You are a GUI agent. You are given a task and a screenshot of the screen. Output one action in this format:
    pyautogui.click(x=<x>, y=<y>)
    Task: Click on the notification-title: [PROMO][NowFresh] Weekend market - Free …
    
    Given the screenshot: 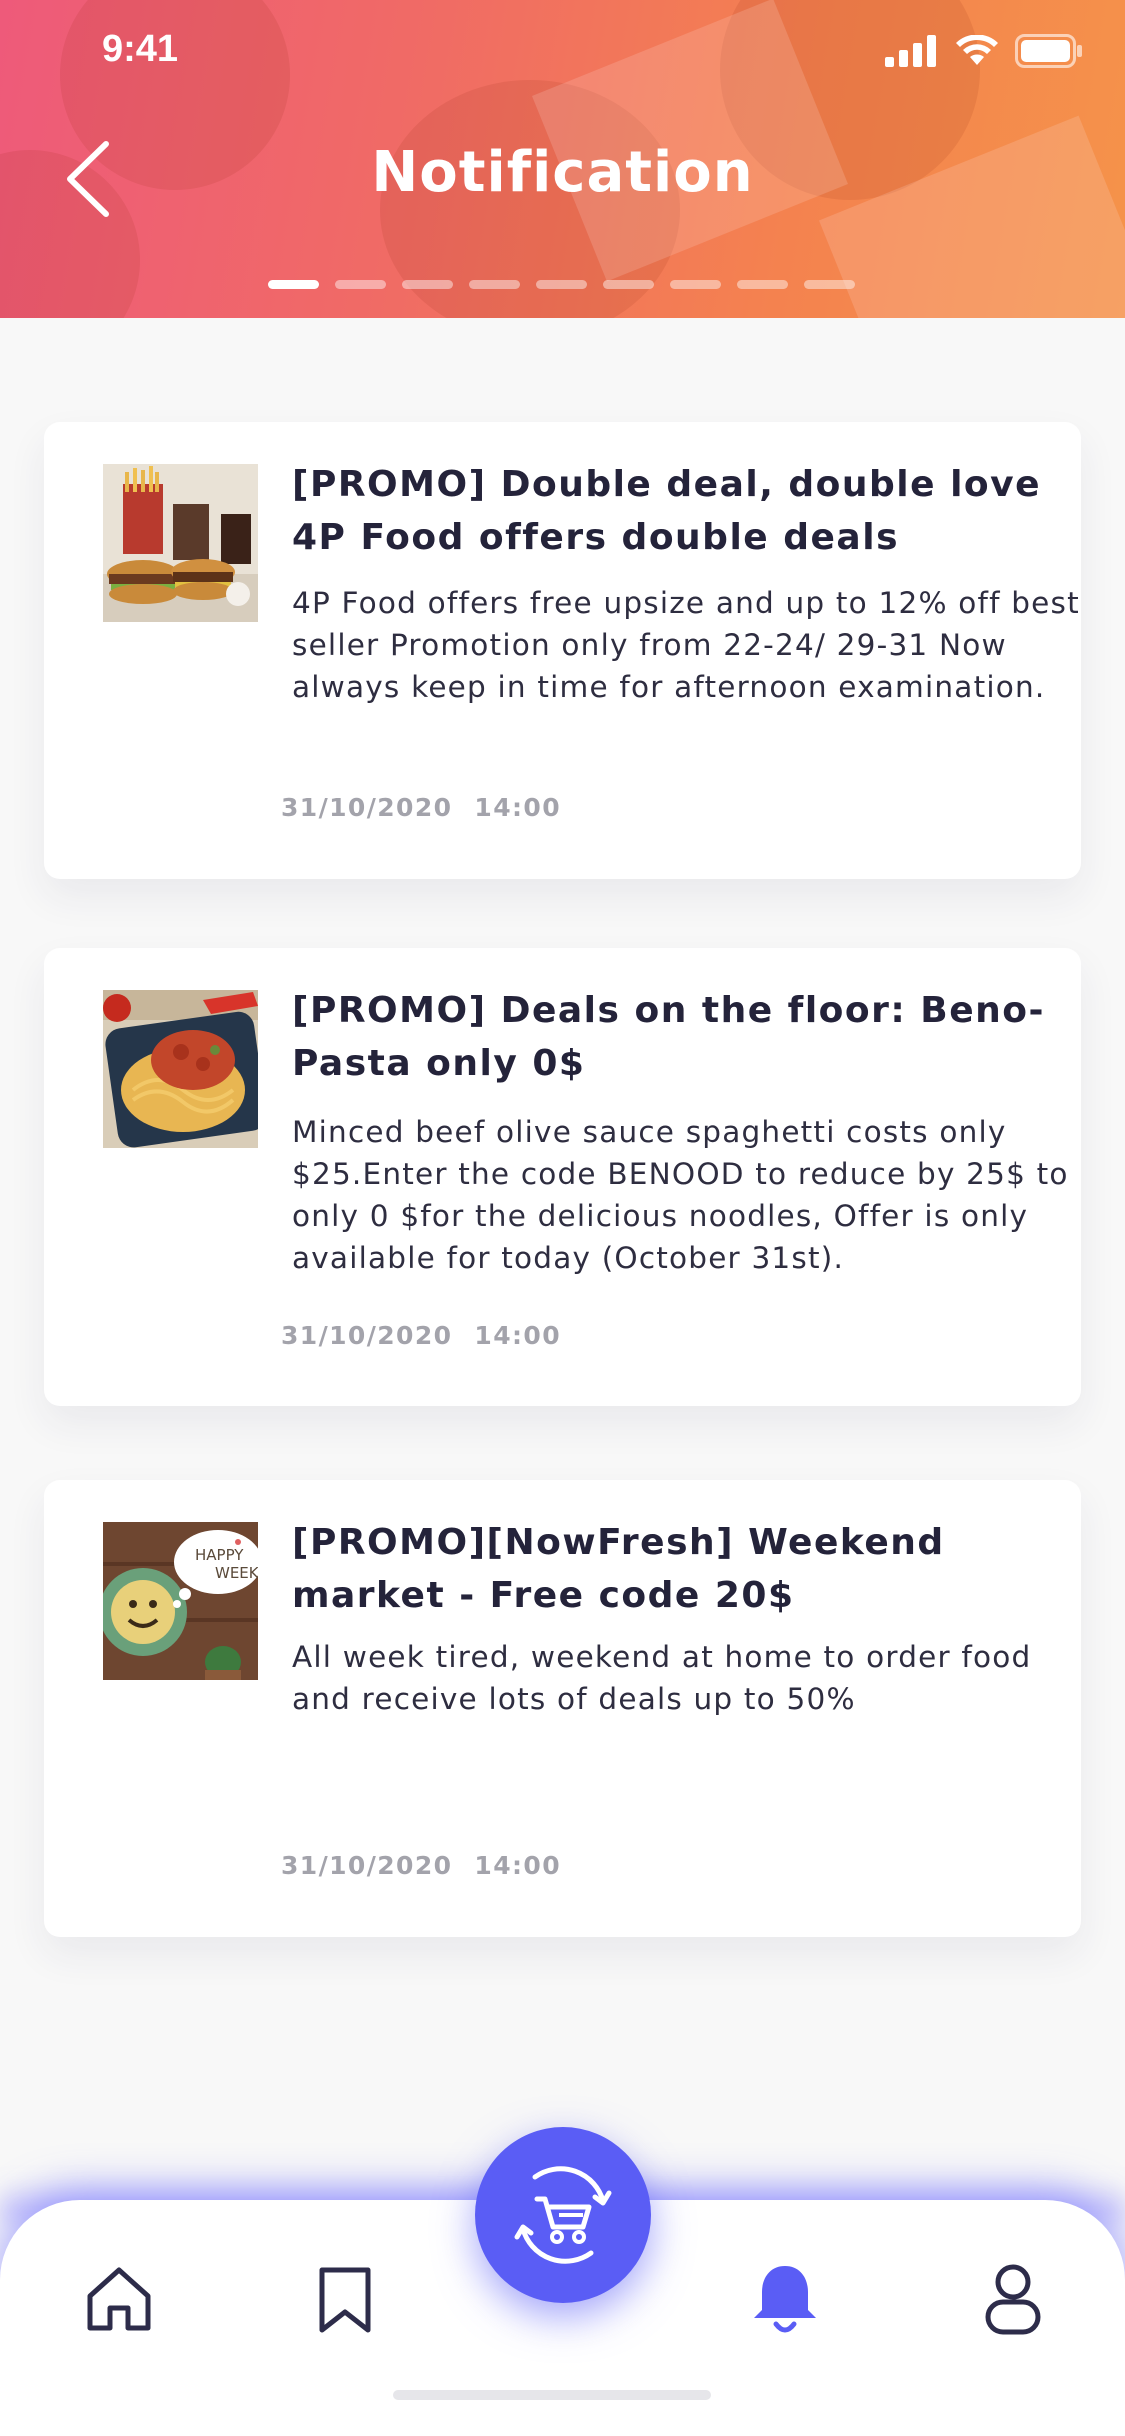 What is the action you would take?
    pyautogui.click(x=618, y=1569)
    